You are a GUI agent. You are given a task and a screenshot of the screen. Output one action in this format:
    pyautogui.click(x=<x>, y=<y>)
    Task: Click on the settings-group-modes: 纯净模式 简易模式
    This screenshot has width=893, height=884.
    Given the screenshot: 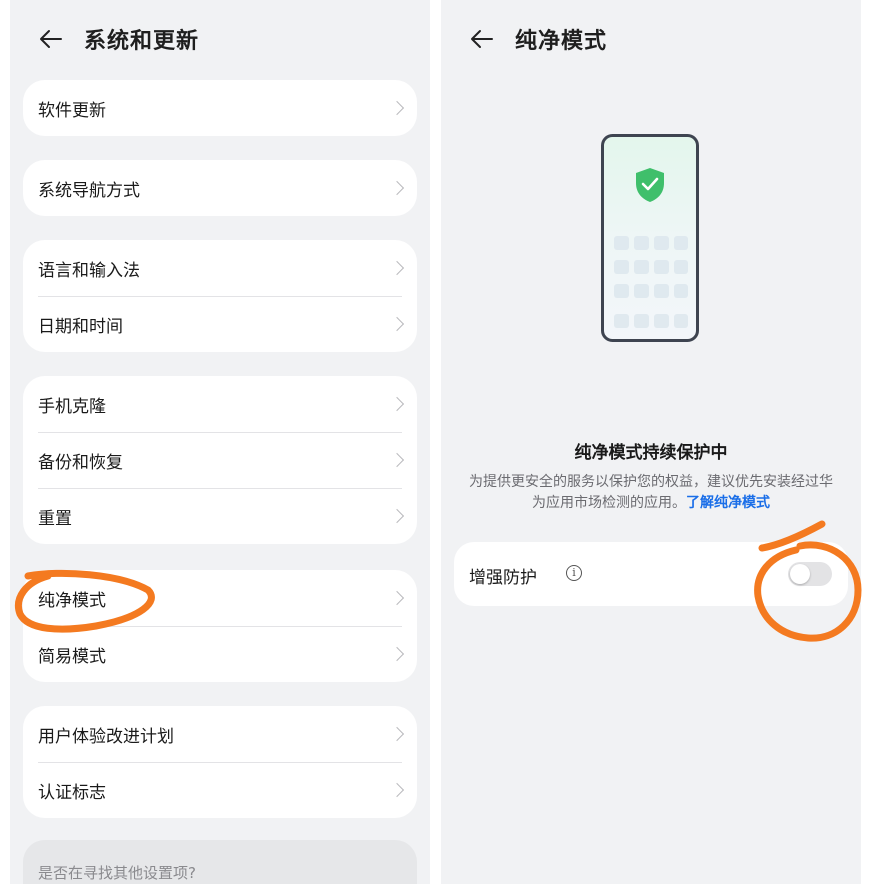 What is the action you would take?
    pyautogui.click(x=220, y=626)
    